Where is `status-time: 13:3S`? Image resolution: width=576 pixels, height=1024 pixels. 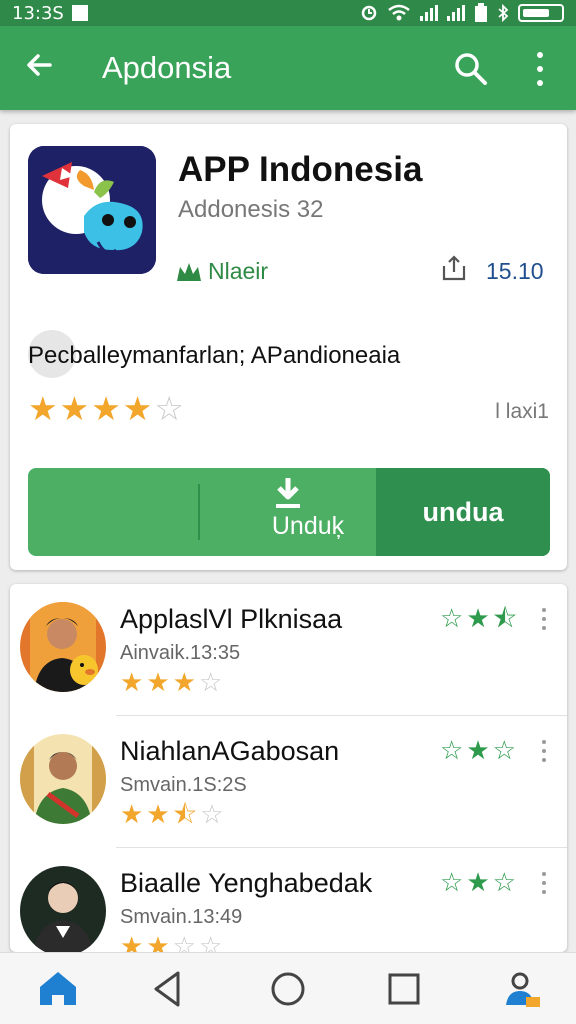 status-time: 13:3S is located at coordinates (38, 13).